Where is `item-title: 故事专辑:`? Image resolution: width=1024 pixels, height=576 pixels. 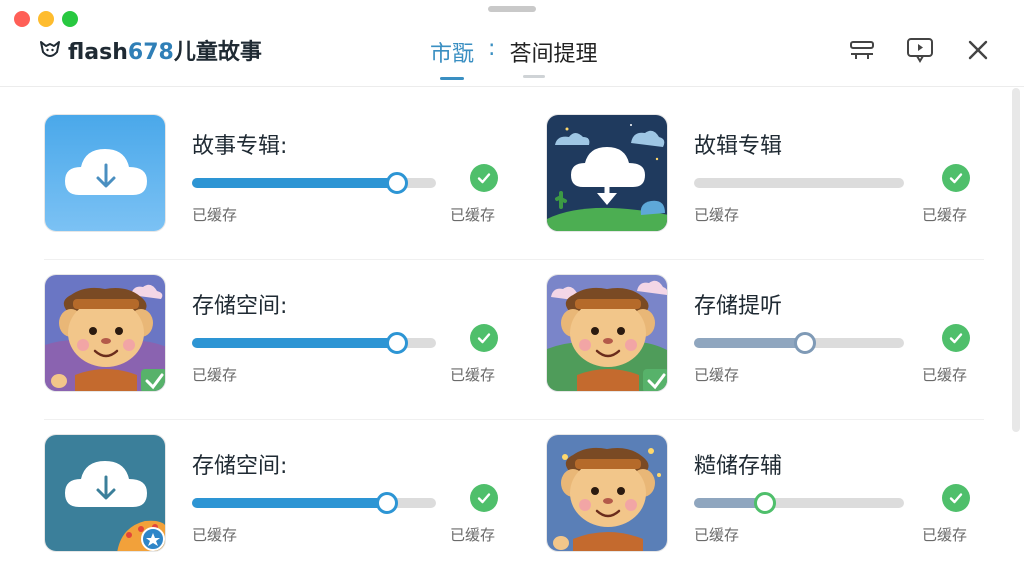 item-title: 故事专辑: is located at coordinates (240, 146).